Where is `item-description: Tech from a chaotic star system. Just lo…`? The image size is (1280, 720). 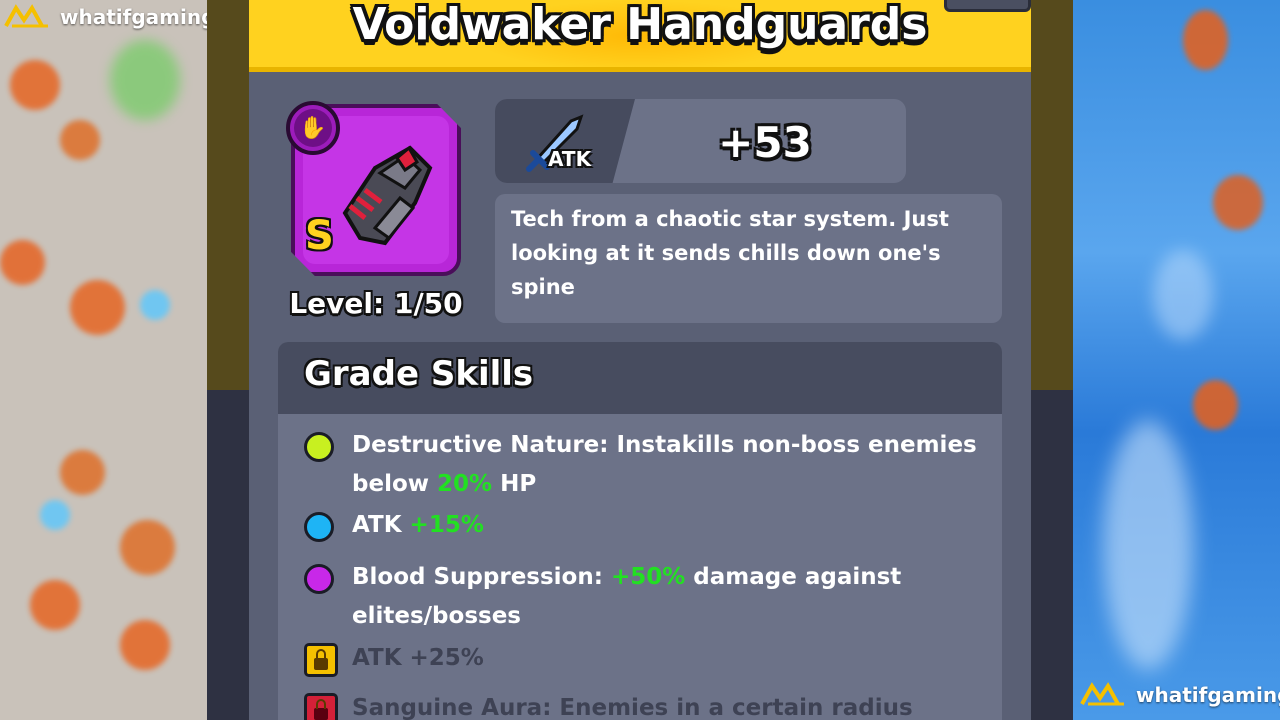 item-description: Tech from a chaotic star system. Just lo… is located at coordinates (730, 253).